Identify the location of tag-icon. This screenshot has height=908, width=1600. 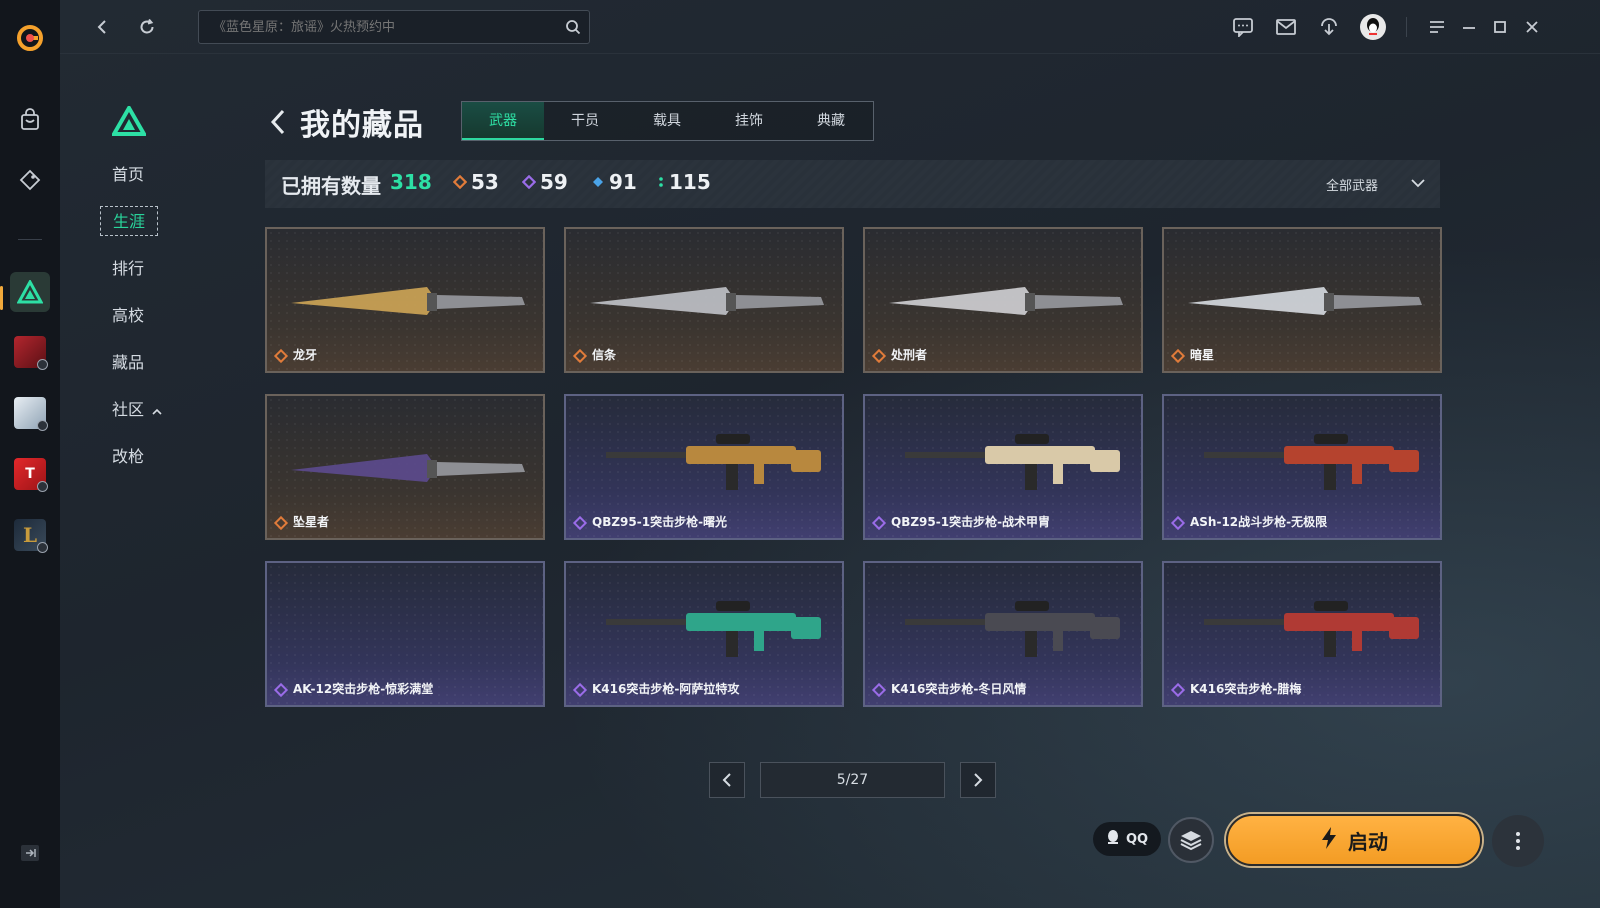
(30, 180).